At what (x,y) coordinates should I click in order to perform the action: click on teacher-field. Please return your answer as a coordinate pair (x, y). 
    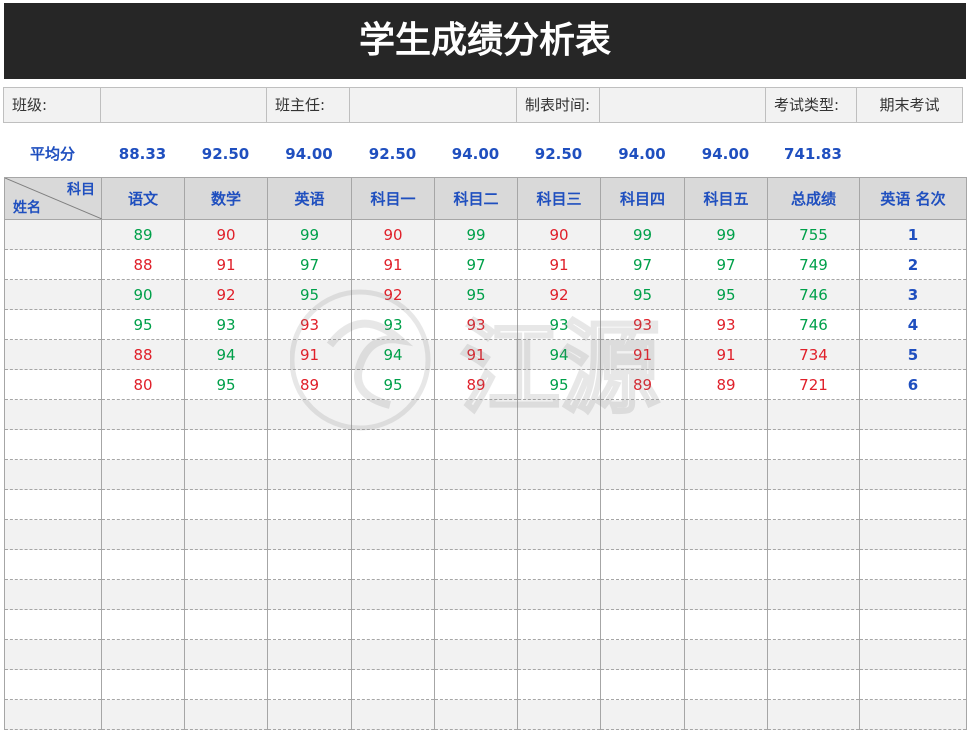
    Looking at the image, I should click on (433, 105).